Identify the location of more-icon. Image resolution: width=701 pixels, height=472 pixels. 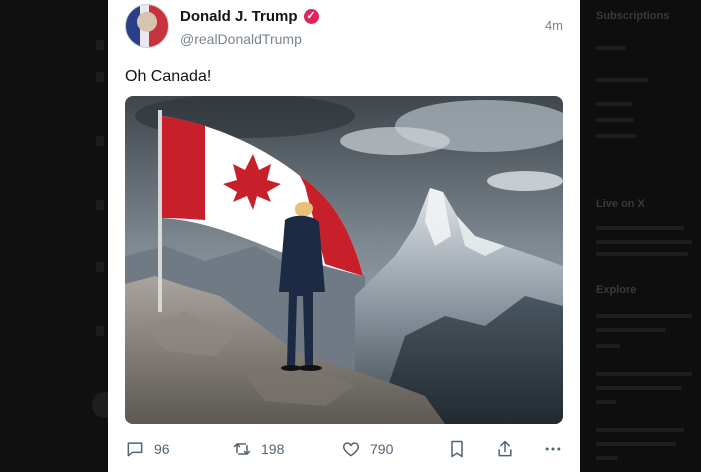
(553, 449).